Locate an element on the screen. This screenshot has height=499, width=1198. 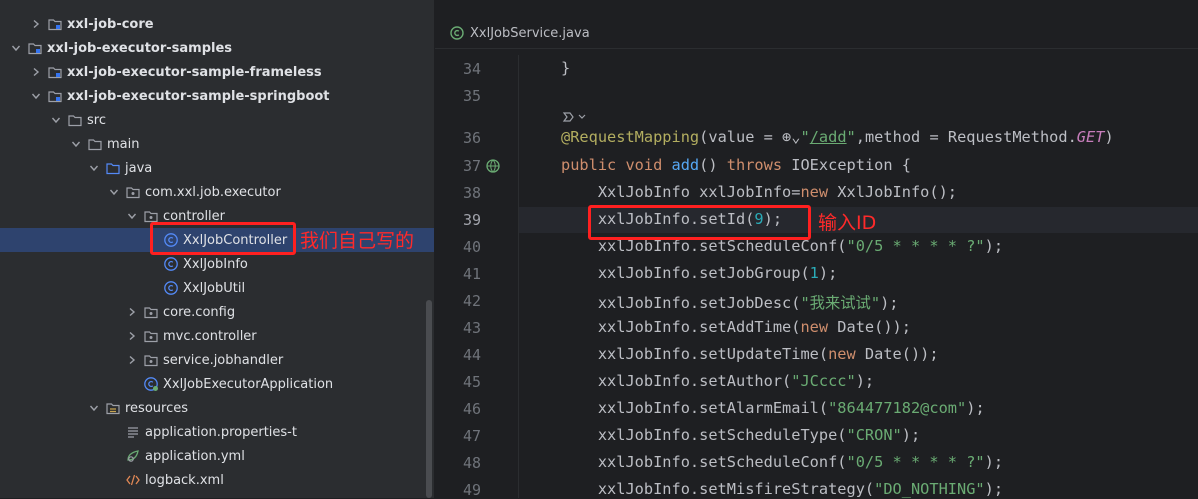
class-icon is located at coordinates (171, 264).